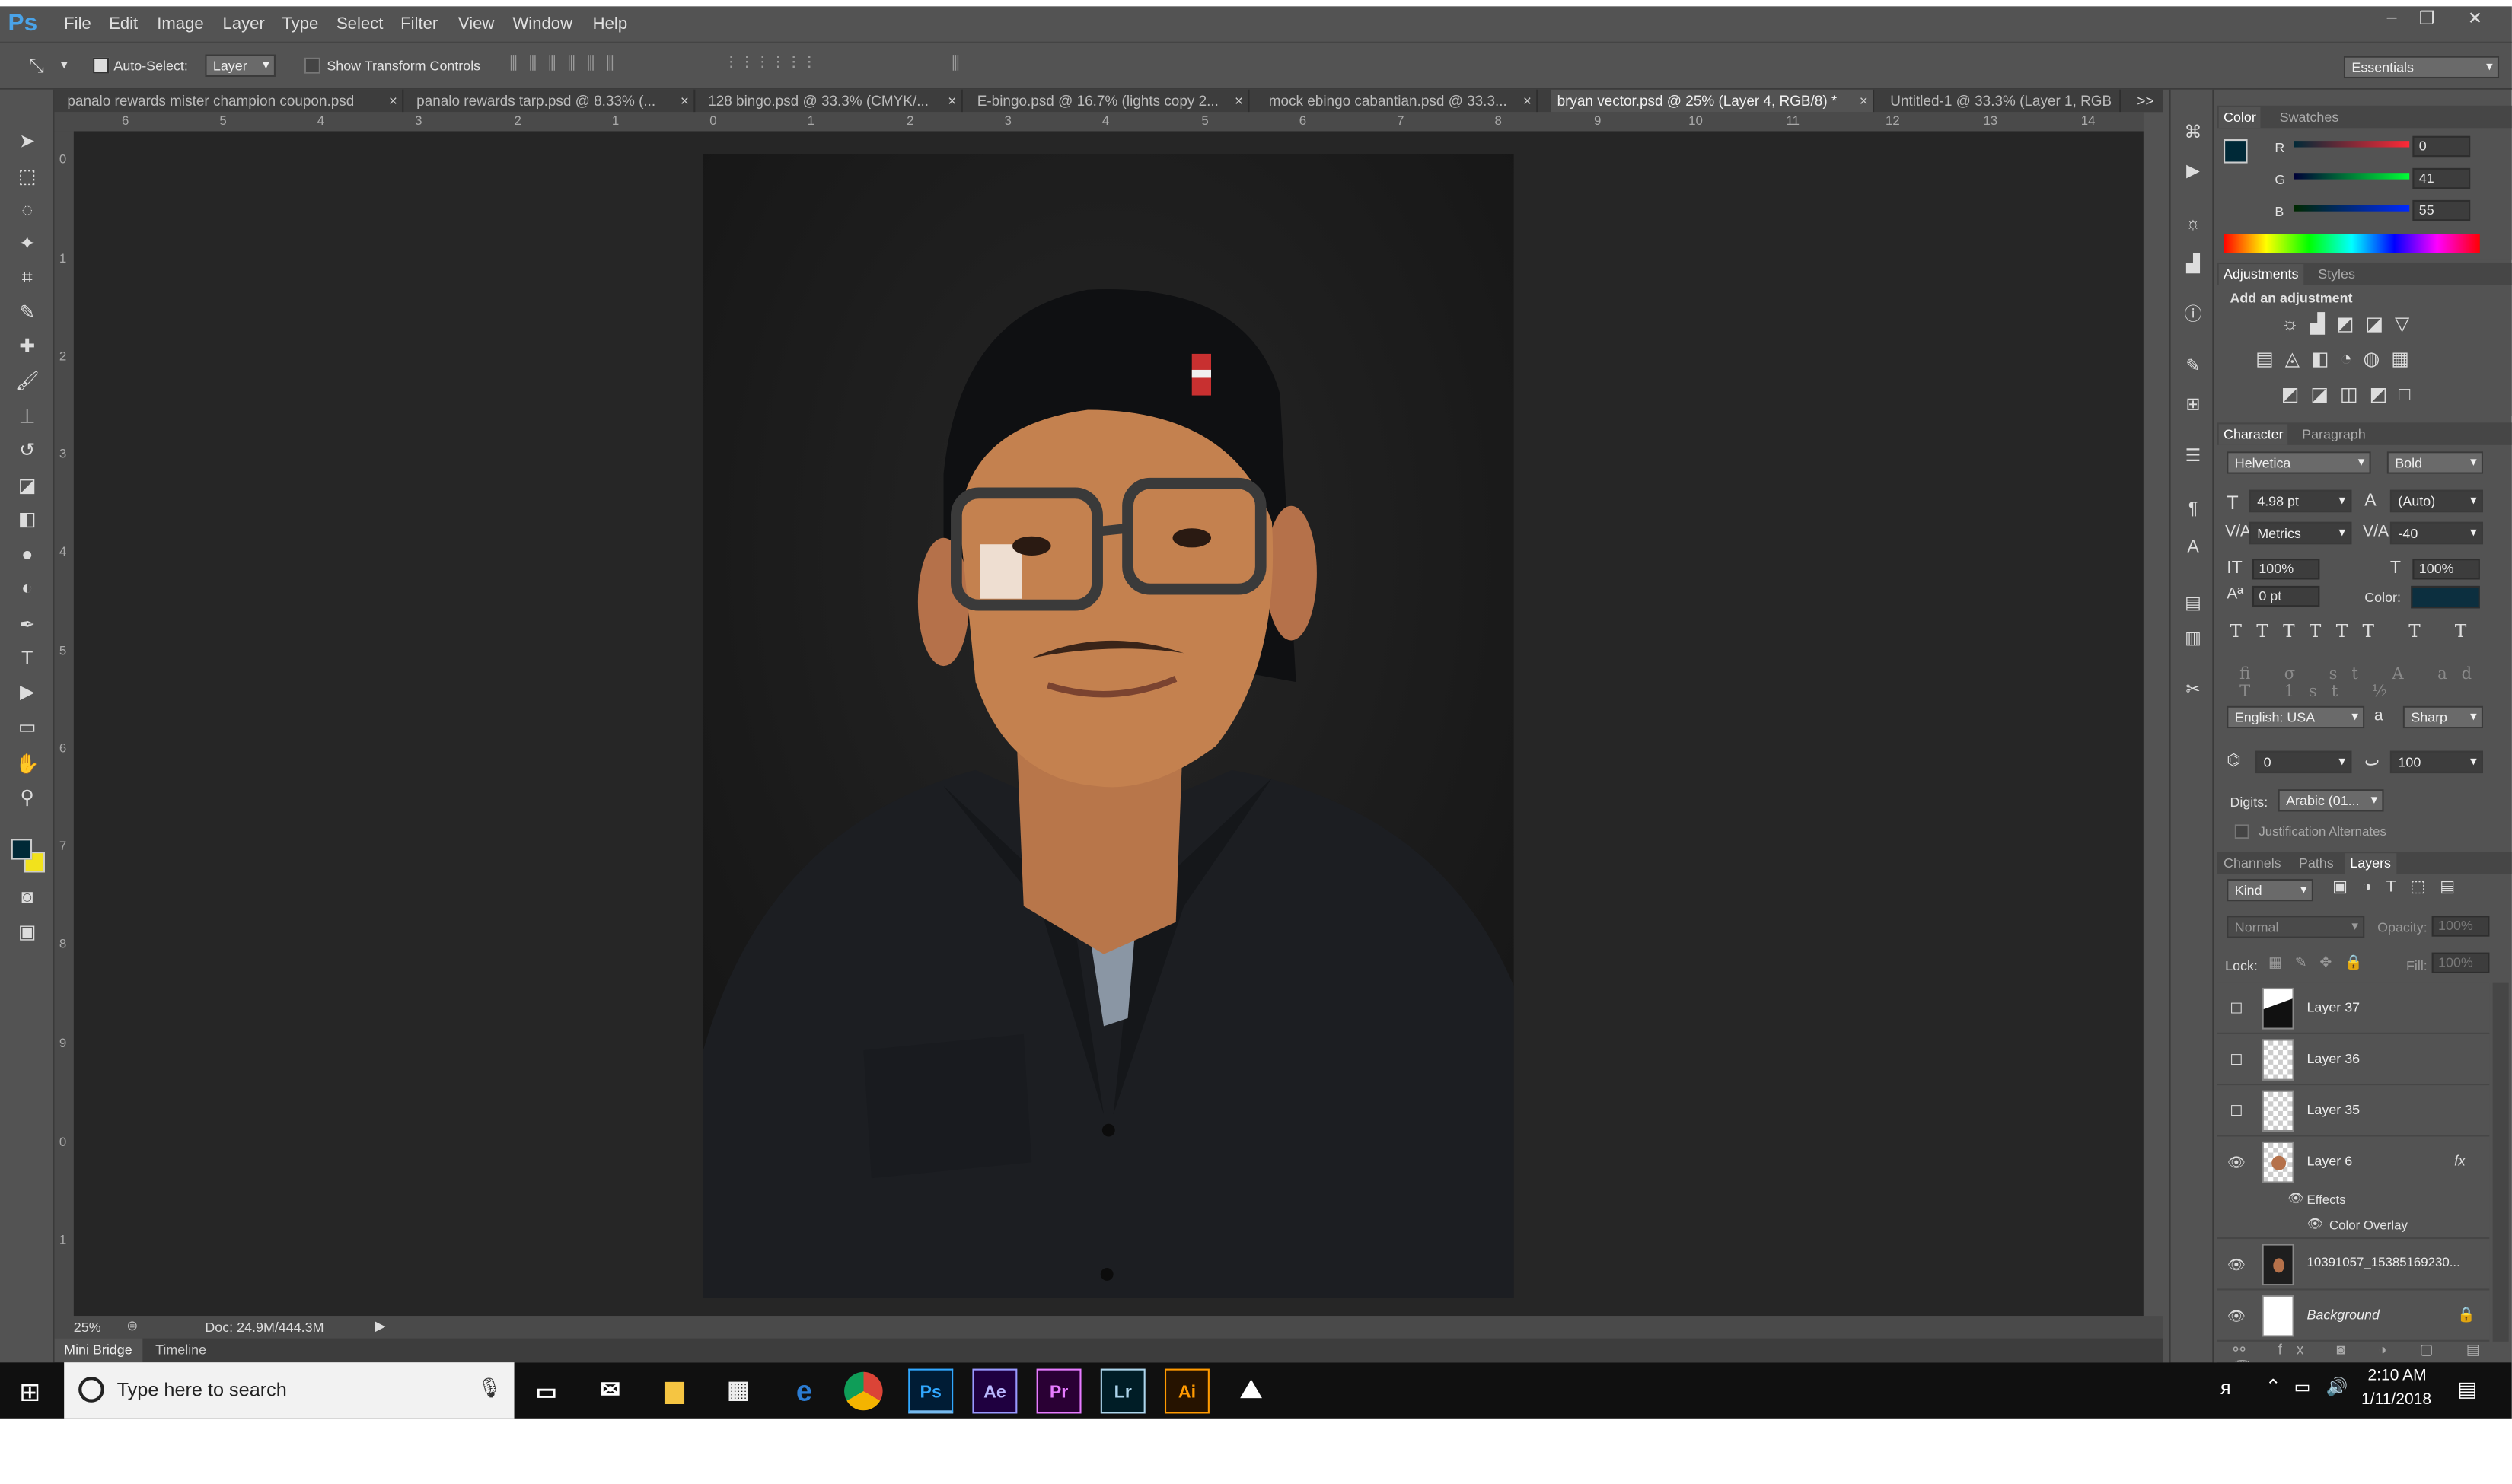 Image resolution: width=2512 pixels, height=1484 pixels. What do you see at coordinates (124, 24) in the screenshot?
I see `menu-edit: Edit` at bounding box center [124, 24].